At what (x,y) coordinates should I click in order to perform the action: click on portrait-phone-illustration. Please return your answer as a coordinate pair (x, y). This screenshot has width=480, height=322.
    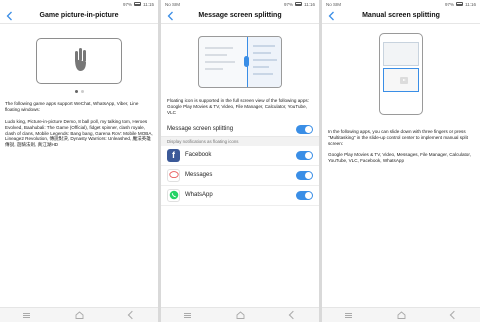
    Looking at the image, I should click on (401, 74).